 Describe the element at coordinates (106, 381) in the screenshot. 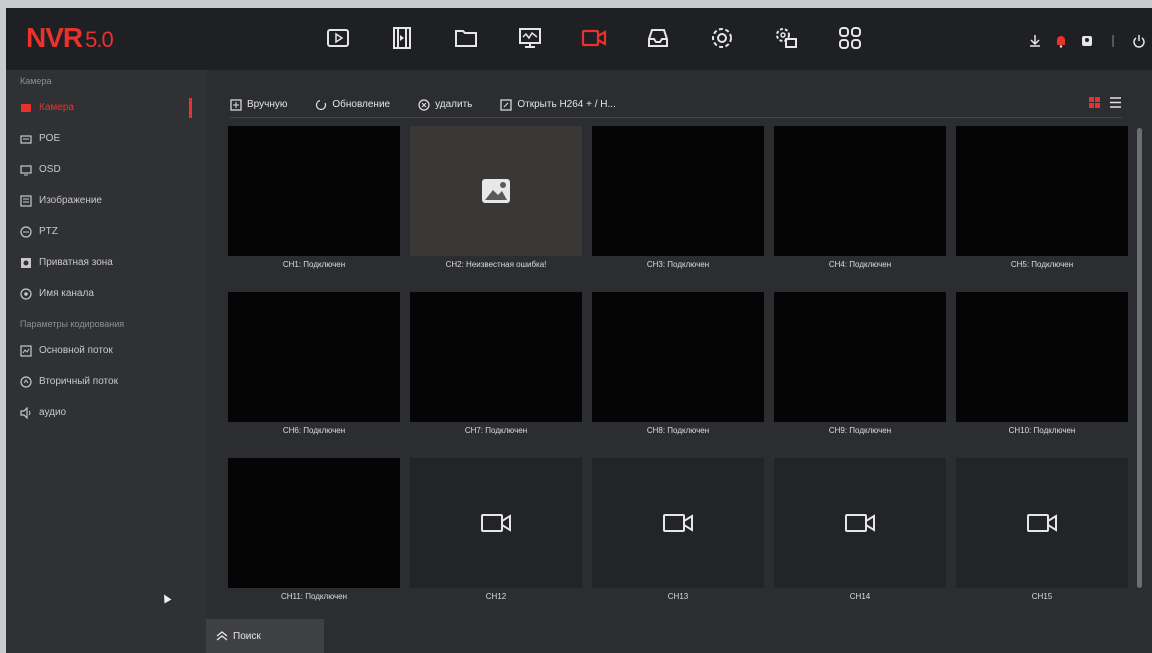

I see `sidebar-item-sub-stream: Вторичный поток` at that location.